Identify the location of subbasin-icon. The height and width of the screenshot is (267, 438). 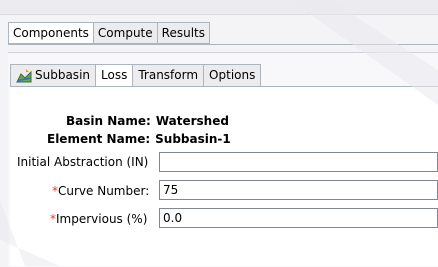
(24, 75).